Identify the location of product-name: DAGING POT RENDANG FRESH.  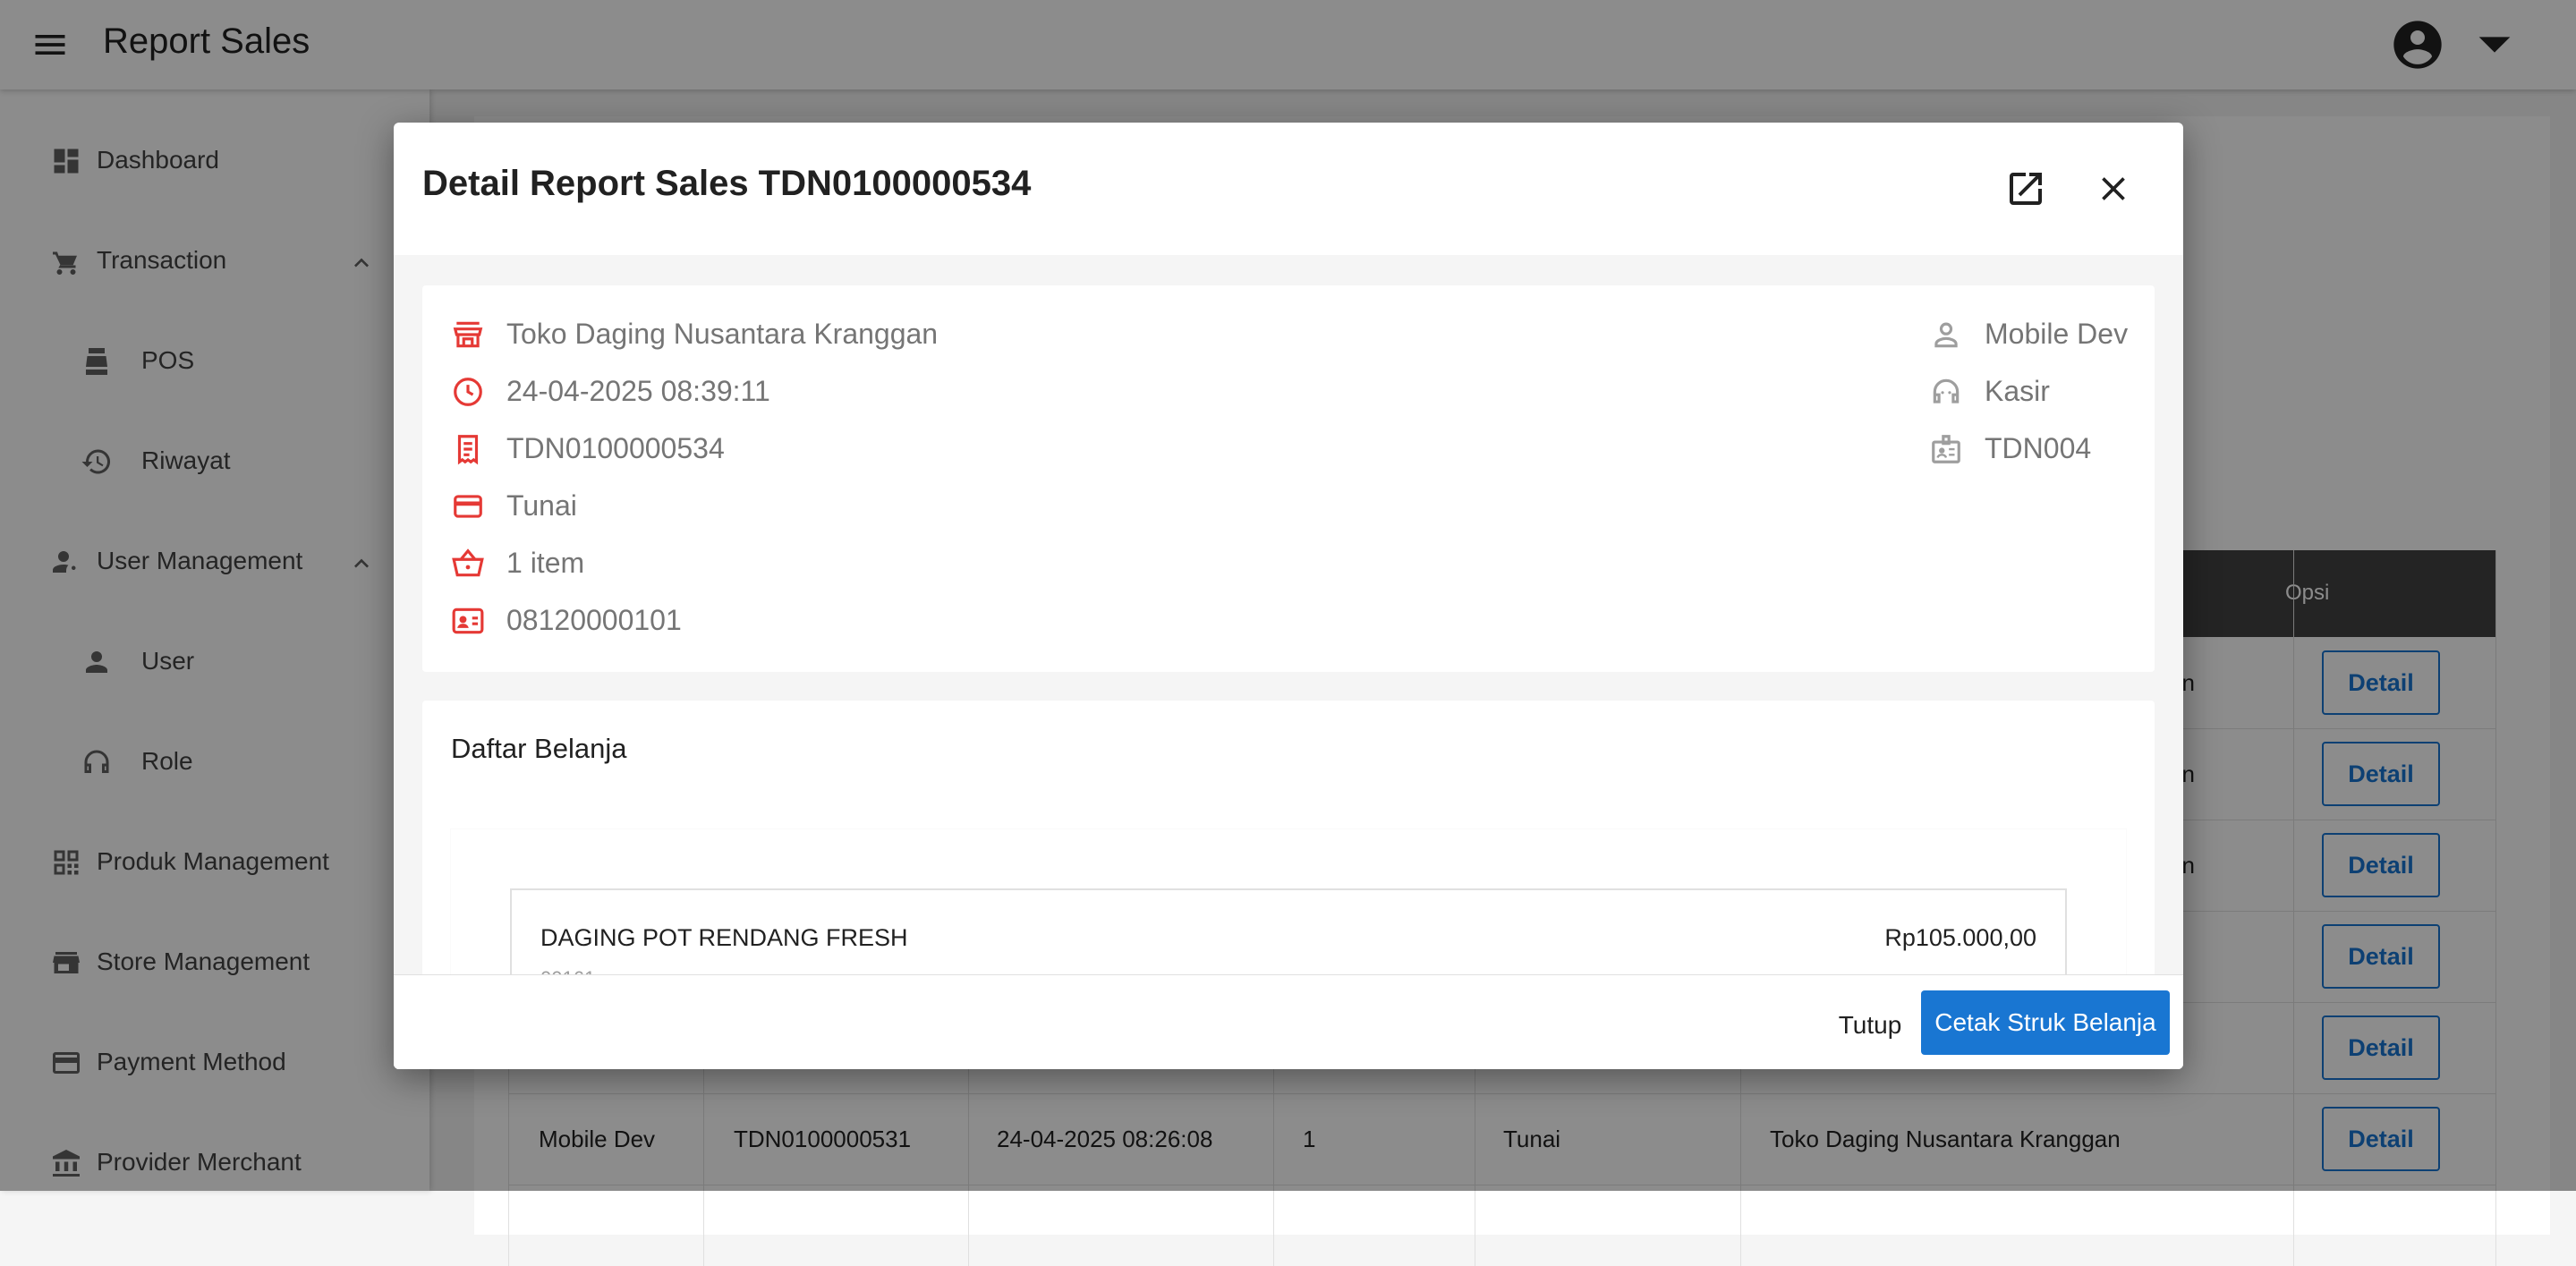
(724, 937).